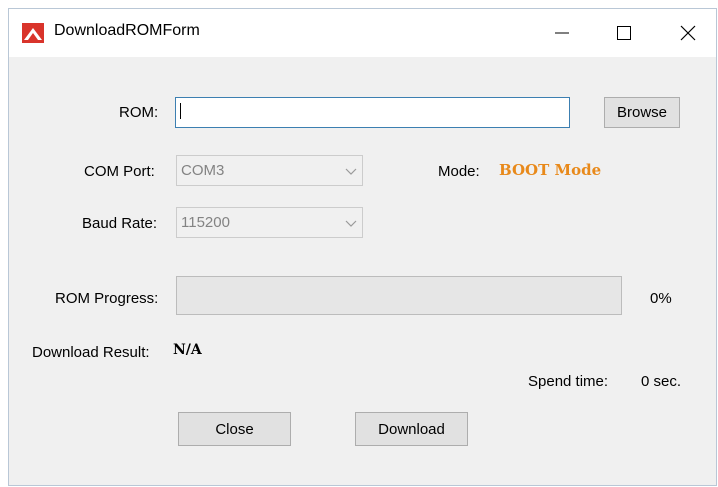  What do you see at coordinates (127, 30) in the screenshot?
I see `window-title: DownloadROMForm` at bounding box center [127, 30].